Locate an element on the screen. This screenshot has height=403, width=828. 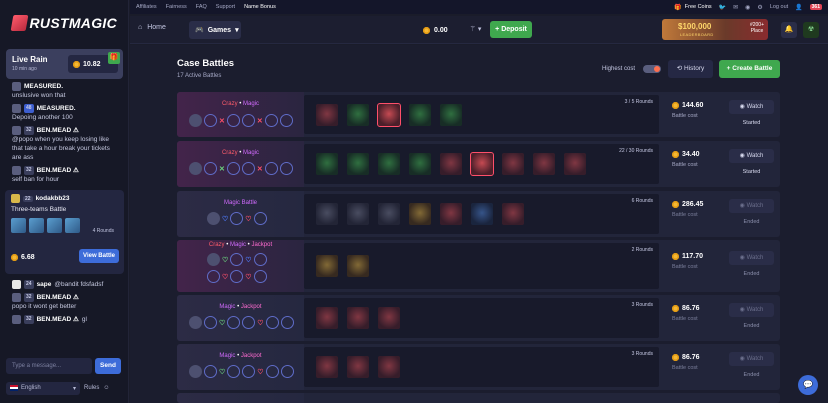
support-chat-icon: 💬 is located at coordinates (808, 385).